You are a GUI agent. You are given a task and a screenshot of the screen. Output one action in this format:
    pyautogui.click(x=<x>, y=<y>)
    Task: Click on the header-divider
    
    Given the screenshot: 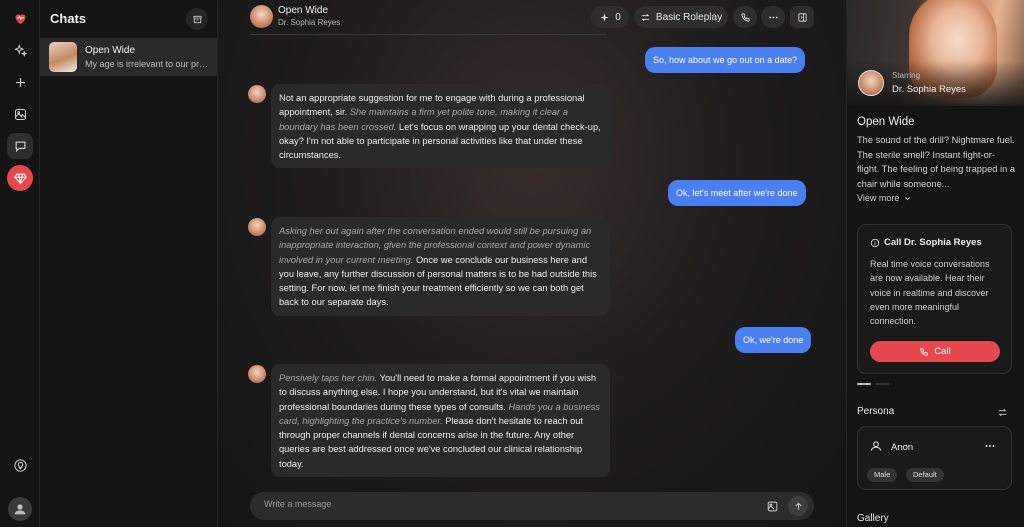 What is the action you would take?
    pyautogui.click(x=428, y=34)
    